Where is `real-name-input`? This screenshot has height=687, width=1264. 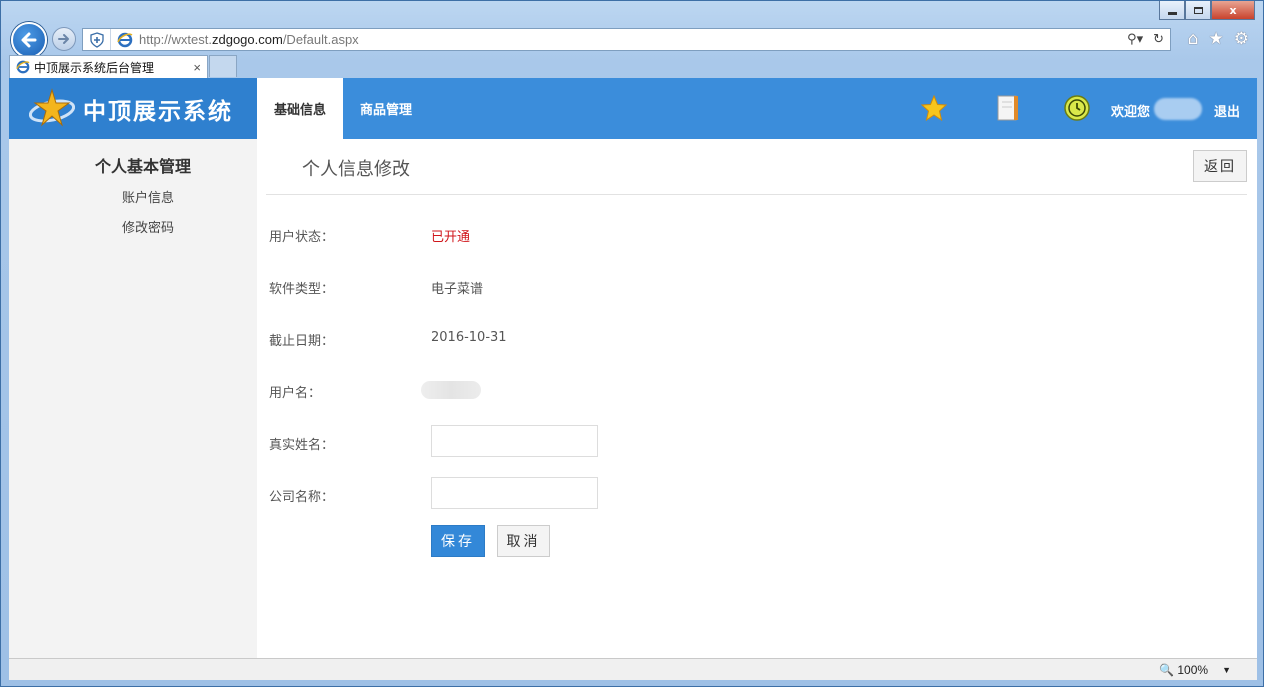 real-name-input is located at coordinates (514, 441).